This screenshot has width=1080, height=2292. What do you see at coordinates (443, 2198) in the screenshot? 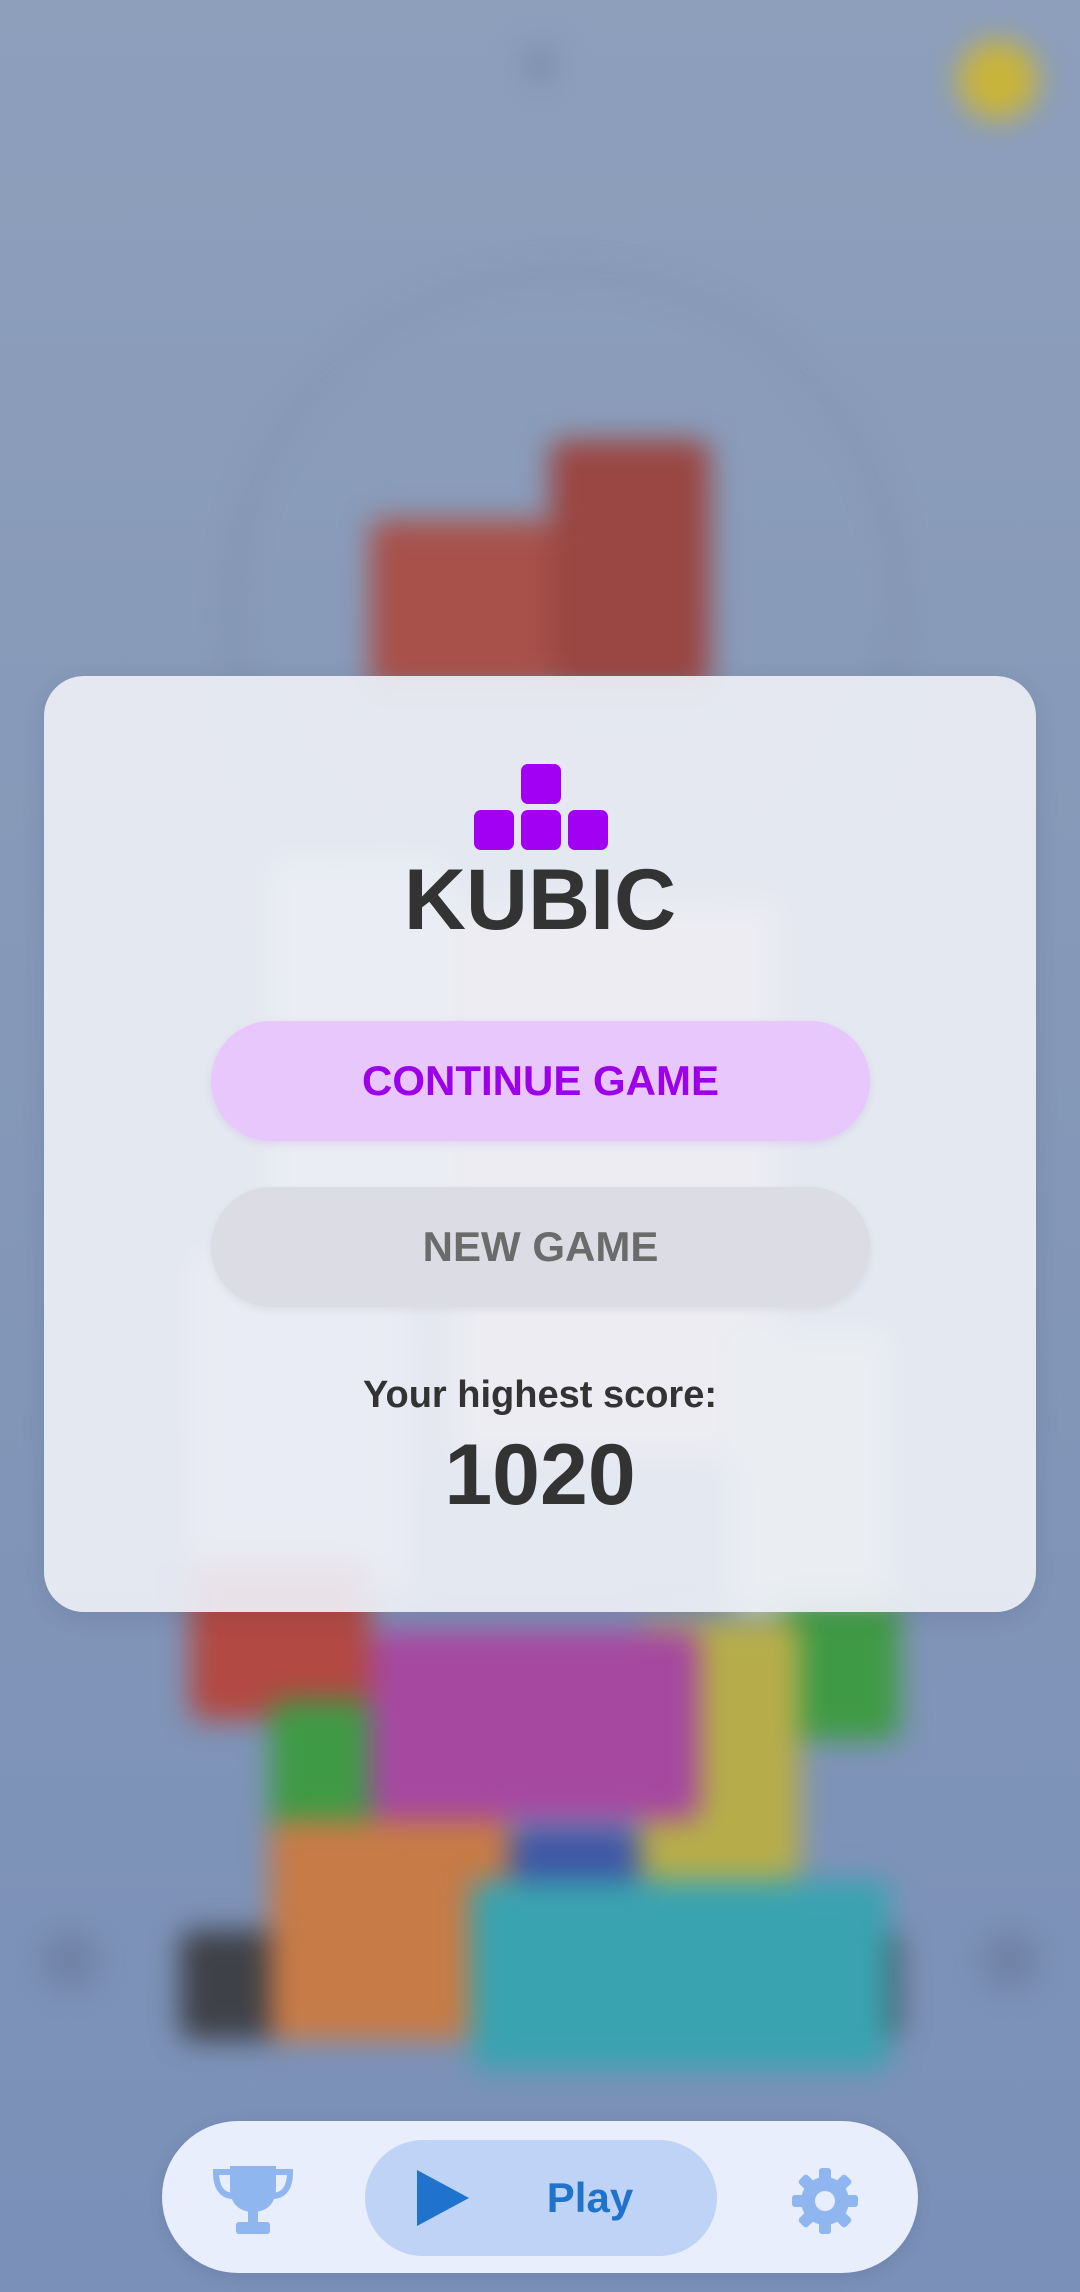
I see `play-icon` at bounding box center [443, 2198].